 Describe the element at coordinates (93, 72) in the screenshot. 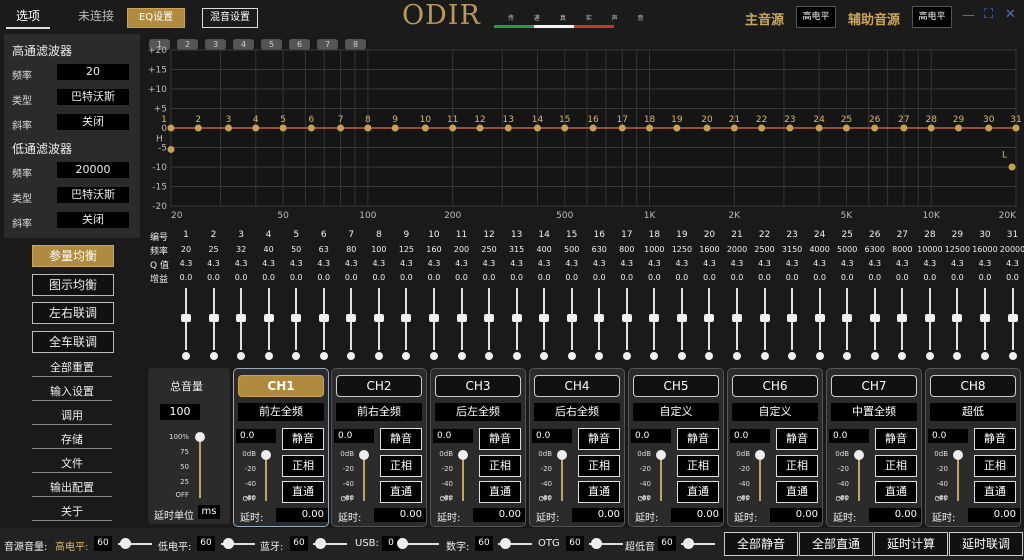

I see `highpass-freq-field: 20` at that location.